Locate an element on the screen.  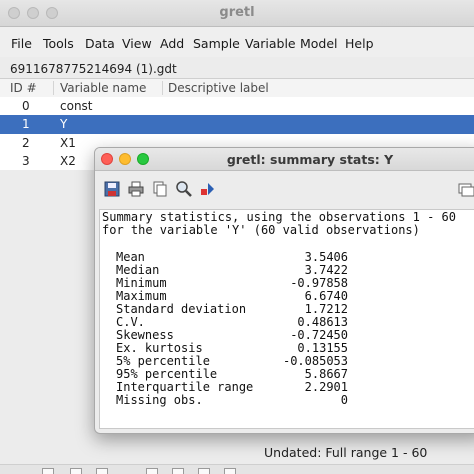
find-icon is located at coordinates (184, 189).